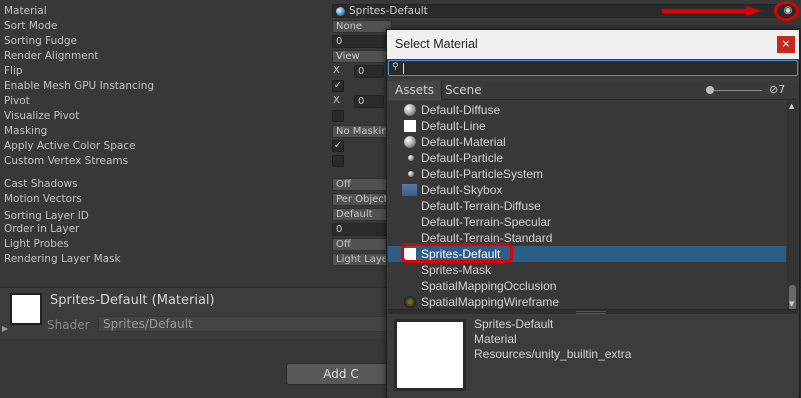 The height and width of the screenshot is (398, 801). I want to click on cast-shadows-dropdown: Off, so click(362, 184).